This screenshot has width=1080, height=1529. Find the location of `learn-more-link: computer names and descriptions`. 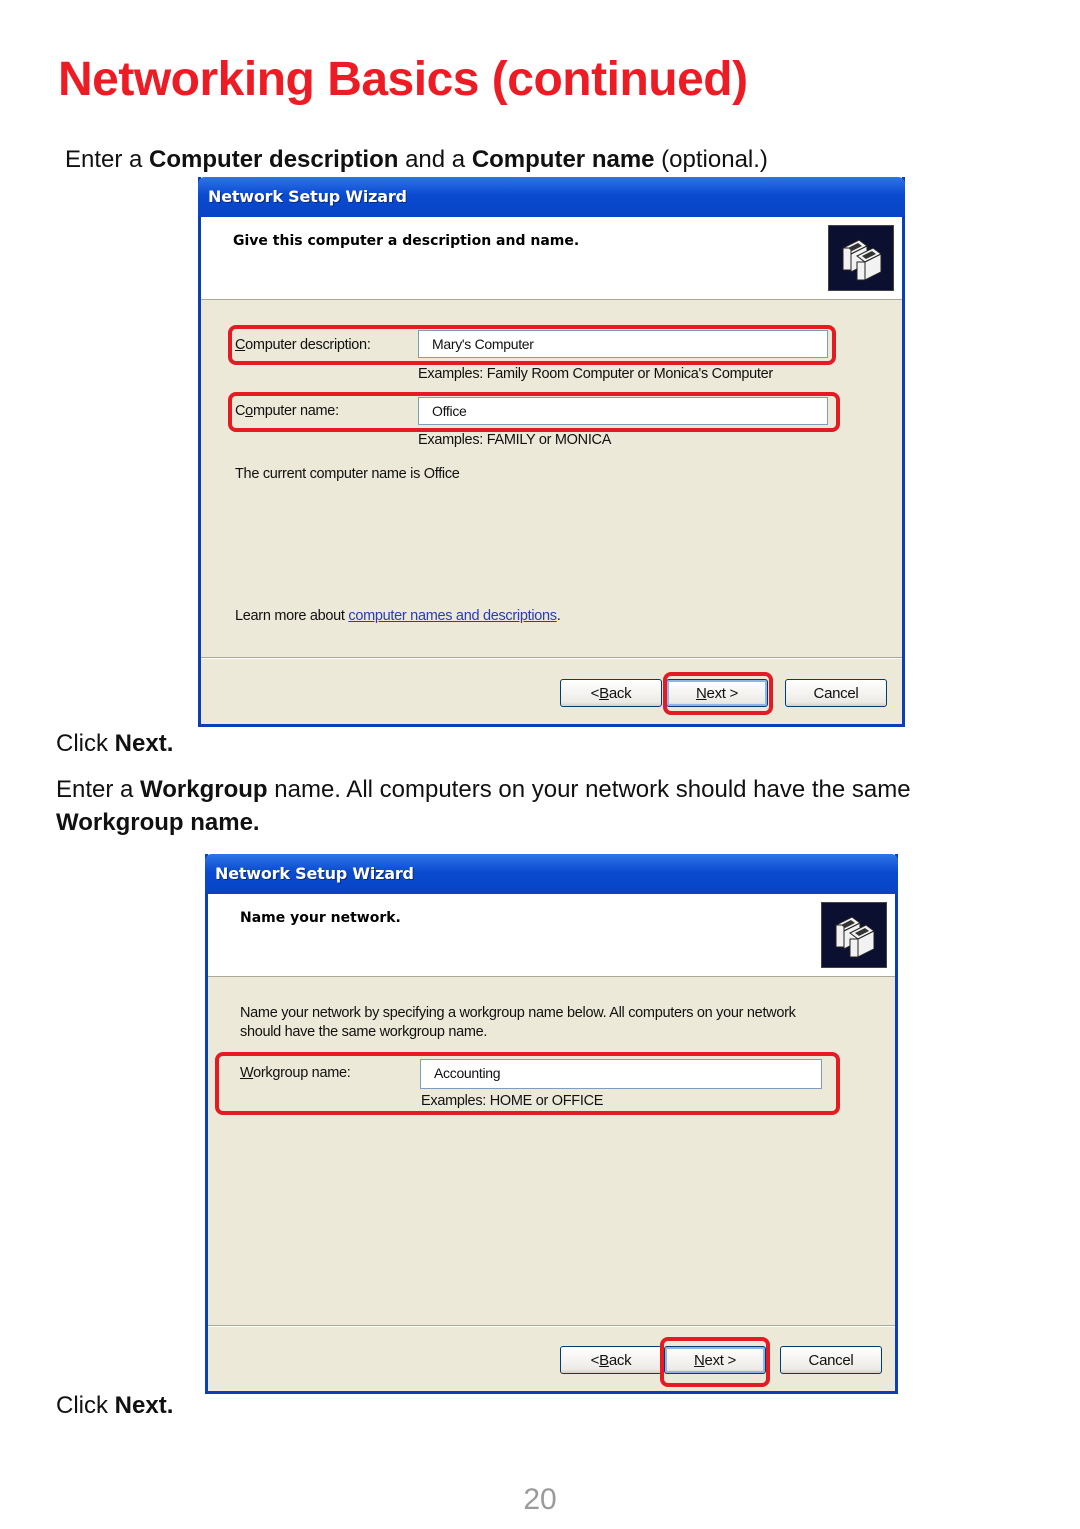

learn-more-link: computer names and descriptions is located at coordinates (452, 616).